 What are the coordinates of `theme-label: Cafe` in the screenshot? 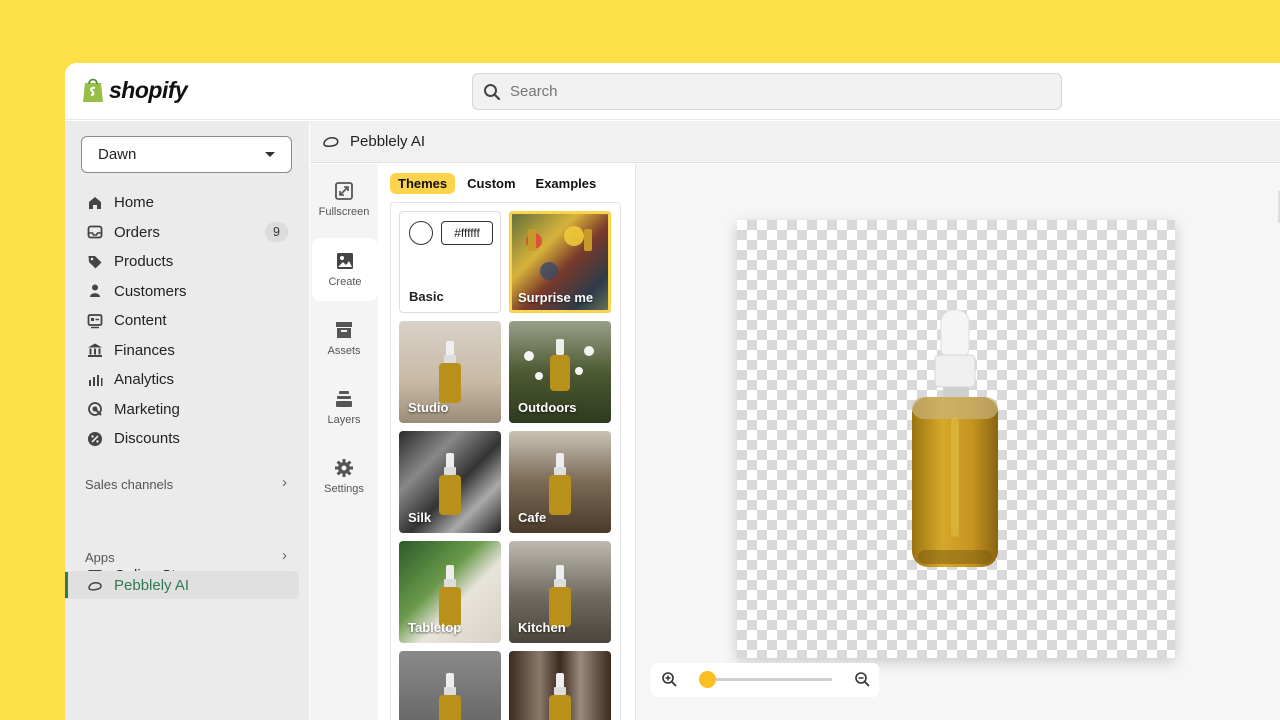 It's located at (532, 517).